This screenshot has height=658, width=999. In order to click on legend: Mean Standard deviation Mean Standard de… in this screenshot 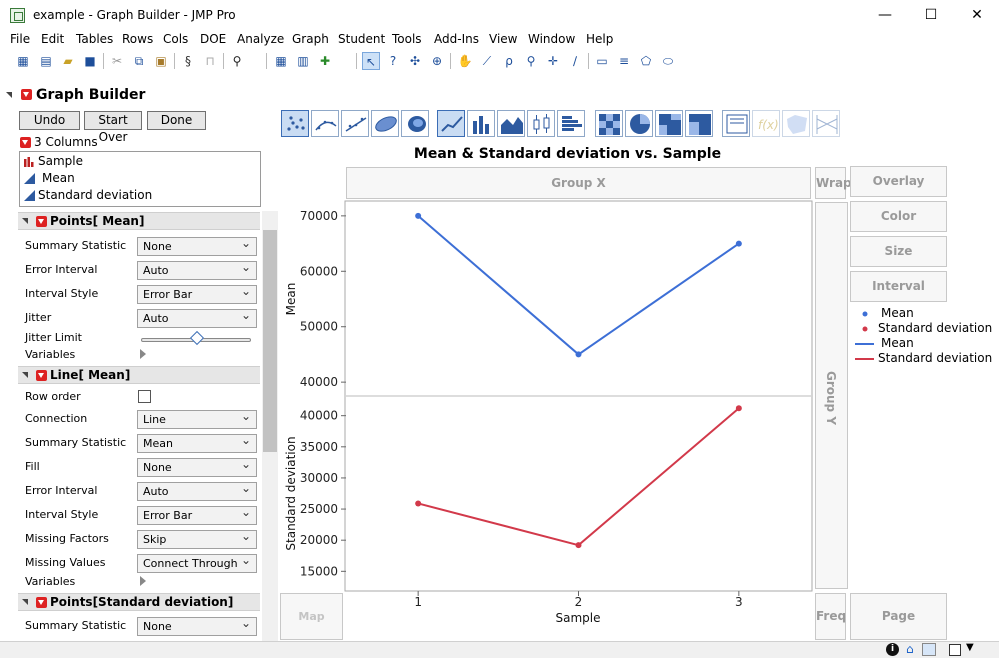, I will do `click(921, 340)`.